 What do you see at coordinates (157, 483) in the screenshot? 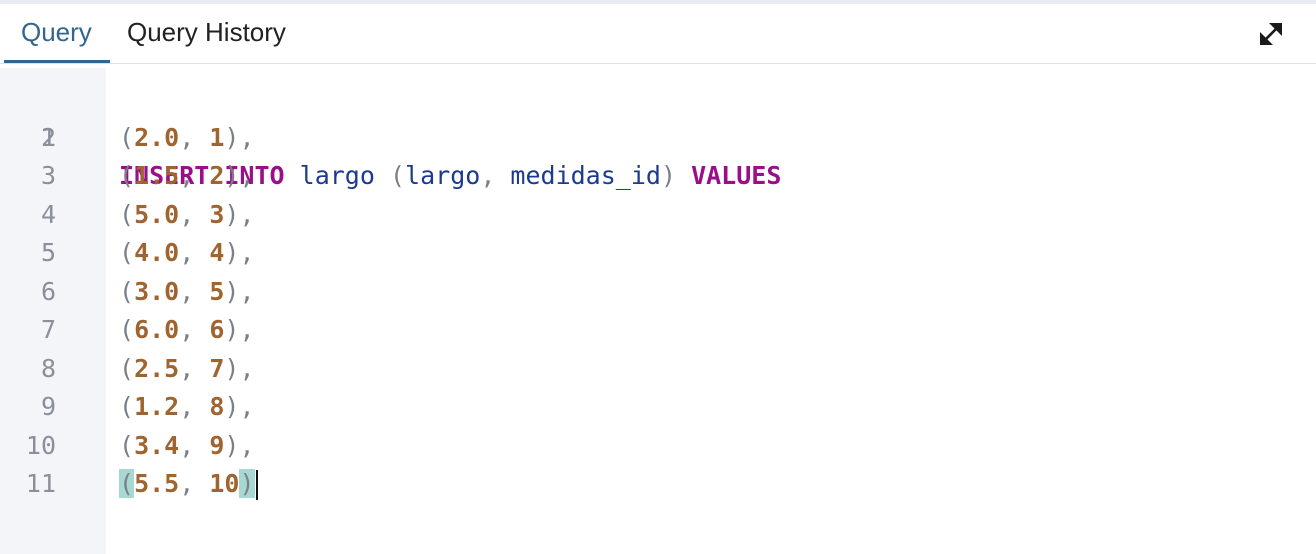
I see `number-literal: 5.5` at bounding box center [157, 483].